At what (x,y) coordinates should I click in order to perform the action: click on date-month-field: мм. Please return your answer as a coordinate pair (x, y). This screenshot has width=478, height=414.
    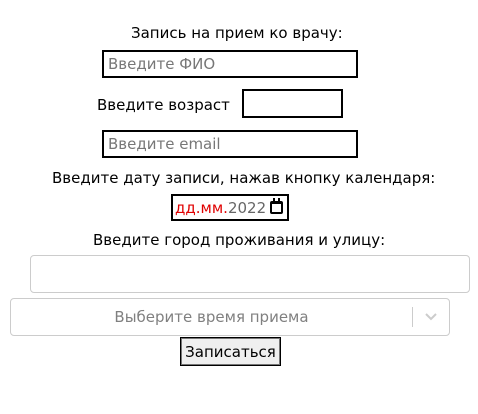
    Looking at the image, I should click on (212, 208).